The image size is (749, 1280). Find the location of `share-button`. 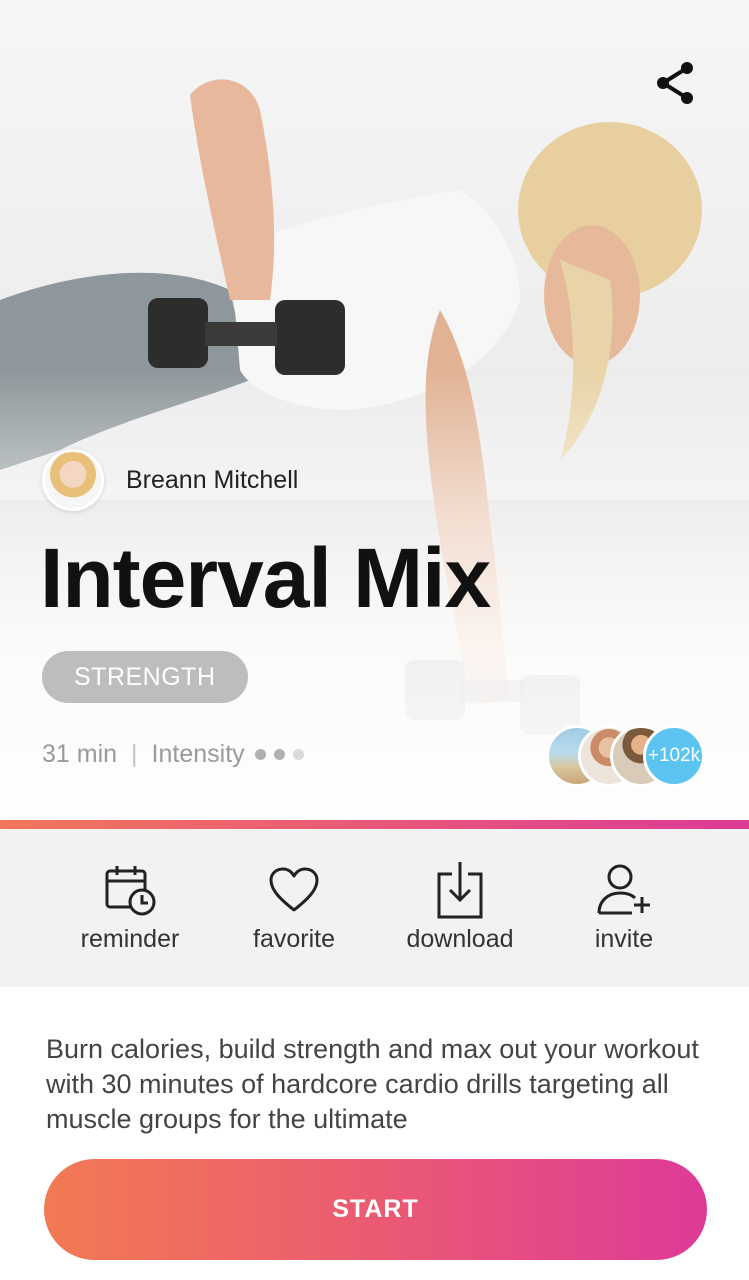

share-button is located at coordinates (675, 83).